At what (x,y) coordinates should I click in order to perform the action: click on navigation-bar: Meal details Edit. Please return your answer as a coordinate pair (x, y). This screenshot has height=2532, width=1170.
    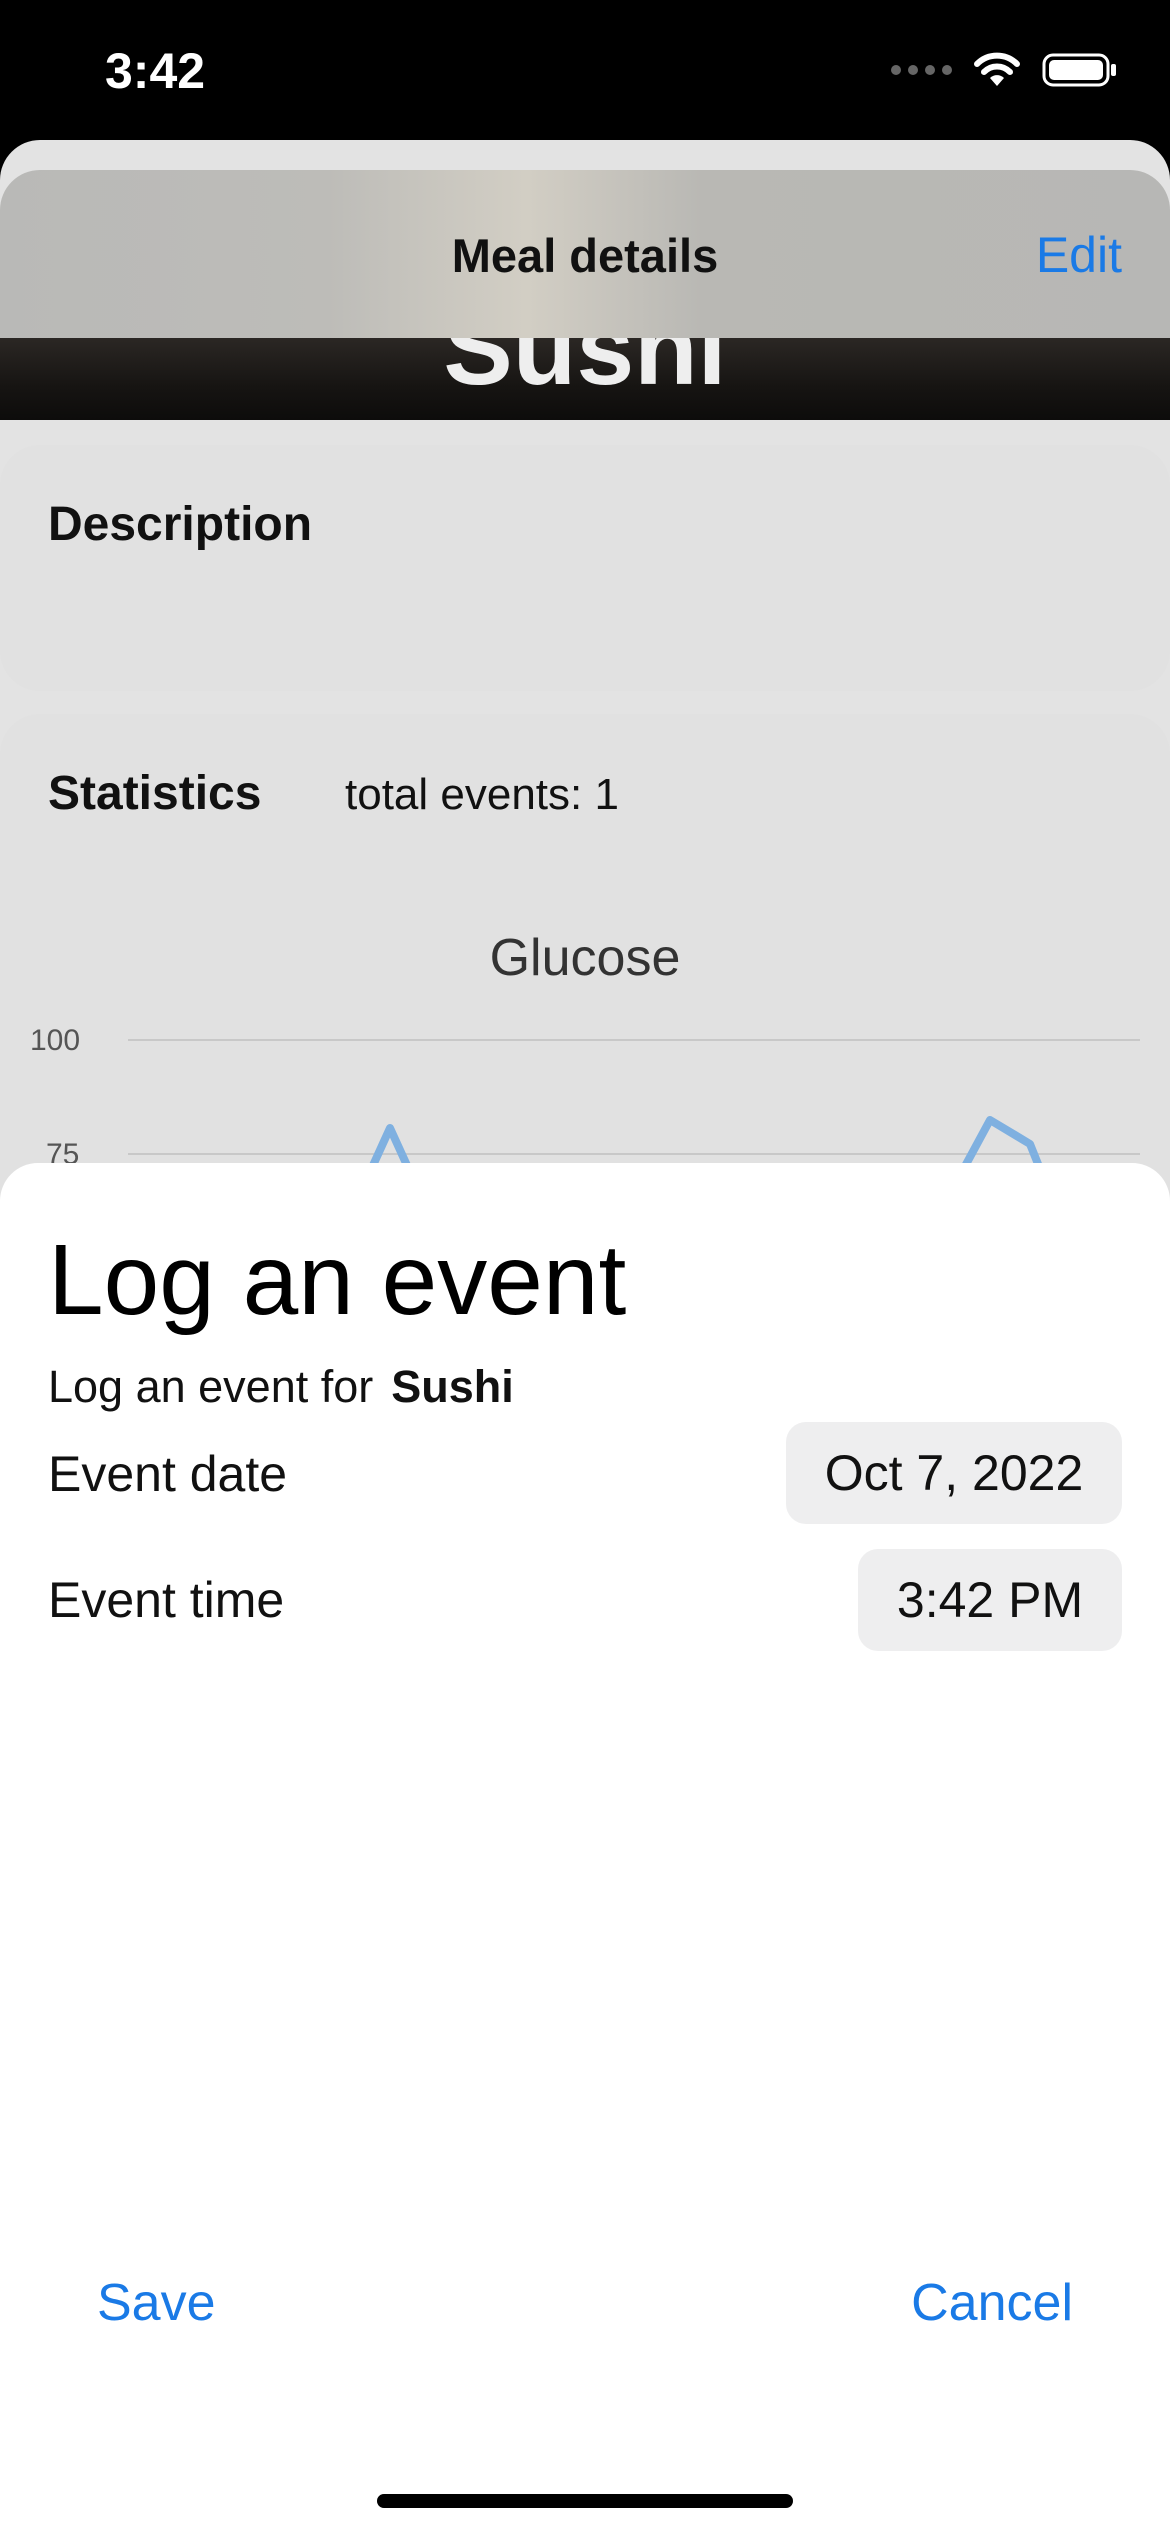
    Looking at the image, I should click on (585, 254).